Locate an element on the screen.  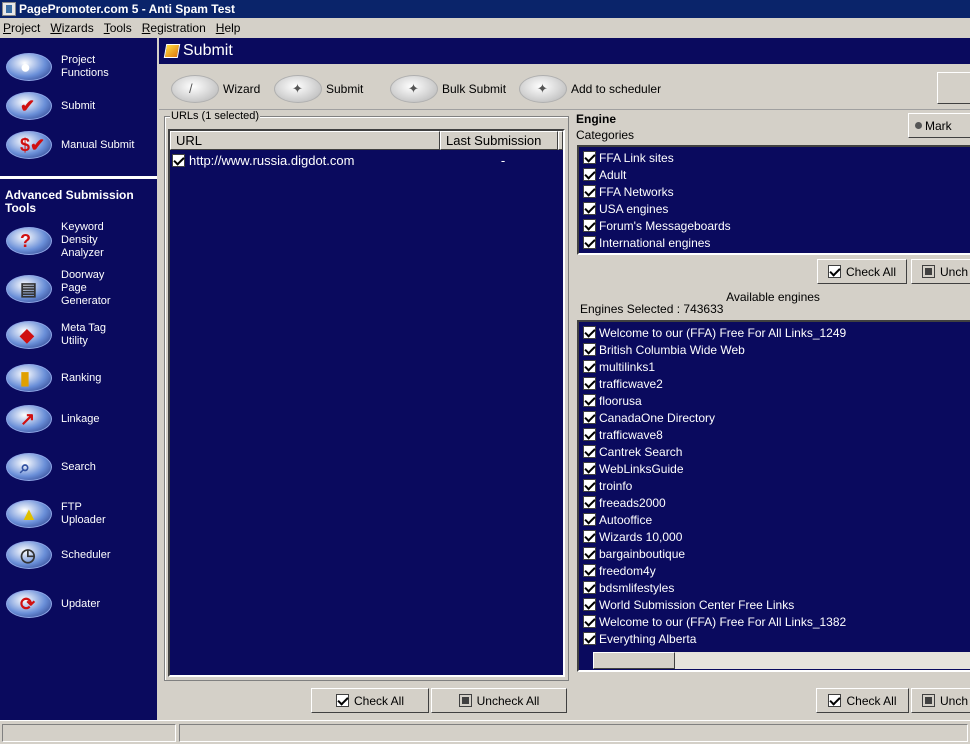
list-item: trafficwave8 is located at coordinates (623, 434).